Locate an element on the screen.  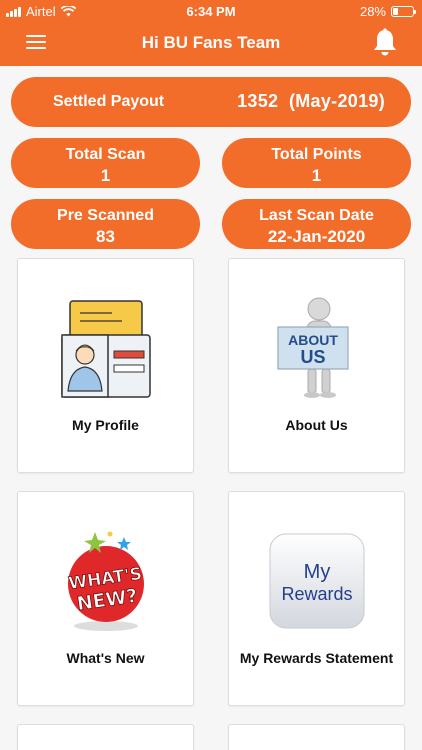
total-scan-card: Total Scan 1 is located at coordinates (105, 163).